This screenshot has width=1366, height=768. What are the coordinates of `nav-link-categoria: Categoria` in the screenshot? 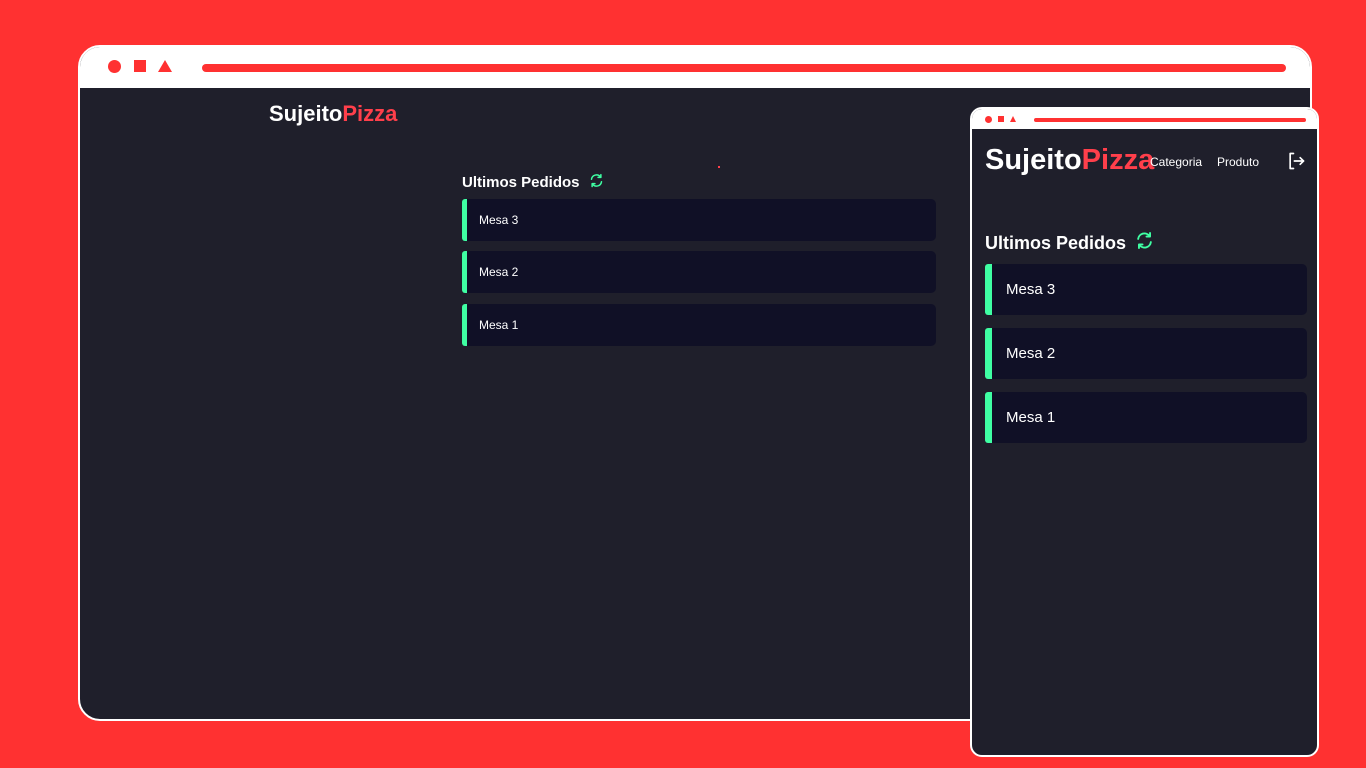 It's located at (1176, 162).